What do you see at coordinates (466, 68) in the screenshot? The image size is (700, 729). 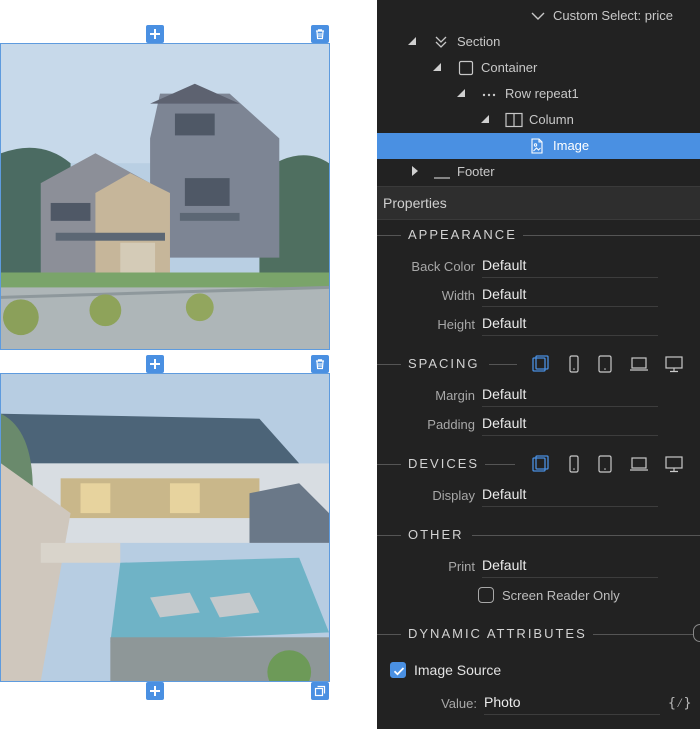 I see `container-icon` at bounding box center [466, 68].